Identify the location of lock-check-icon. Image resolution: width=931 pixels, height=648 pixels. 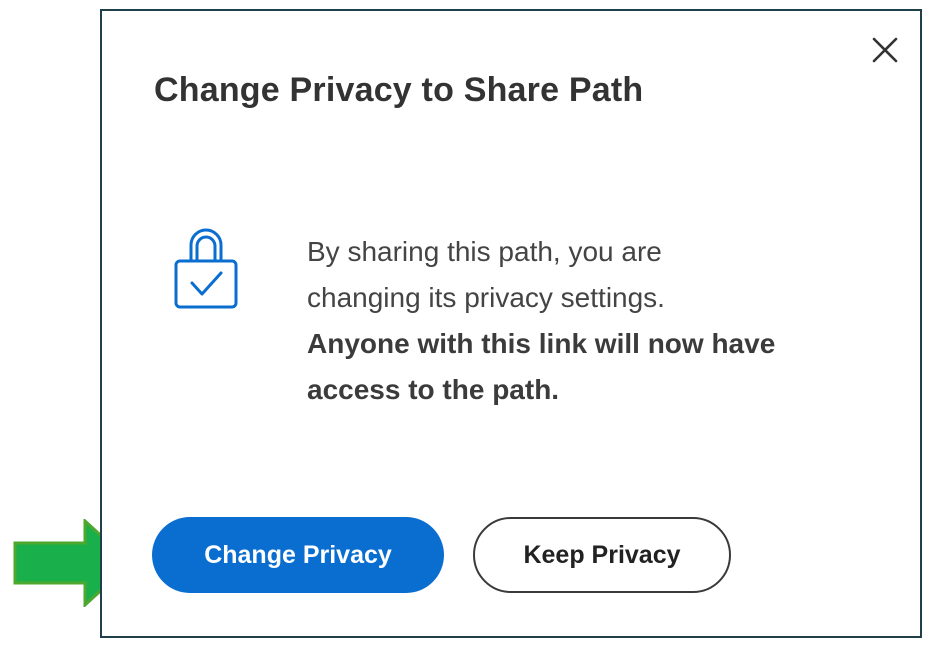
(206, 268).